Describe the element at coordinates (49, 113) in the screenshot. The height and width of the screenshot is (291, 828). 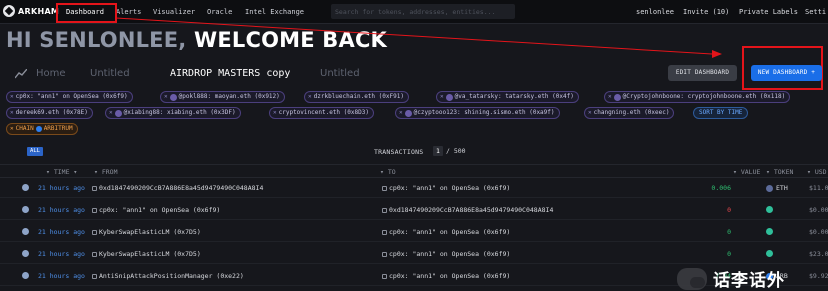
I see `filter-chip: ✕ dereek69.eth (0x78E)` at that location.